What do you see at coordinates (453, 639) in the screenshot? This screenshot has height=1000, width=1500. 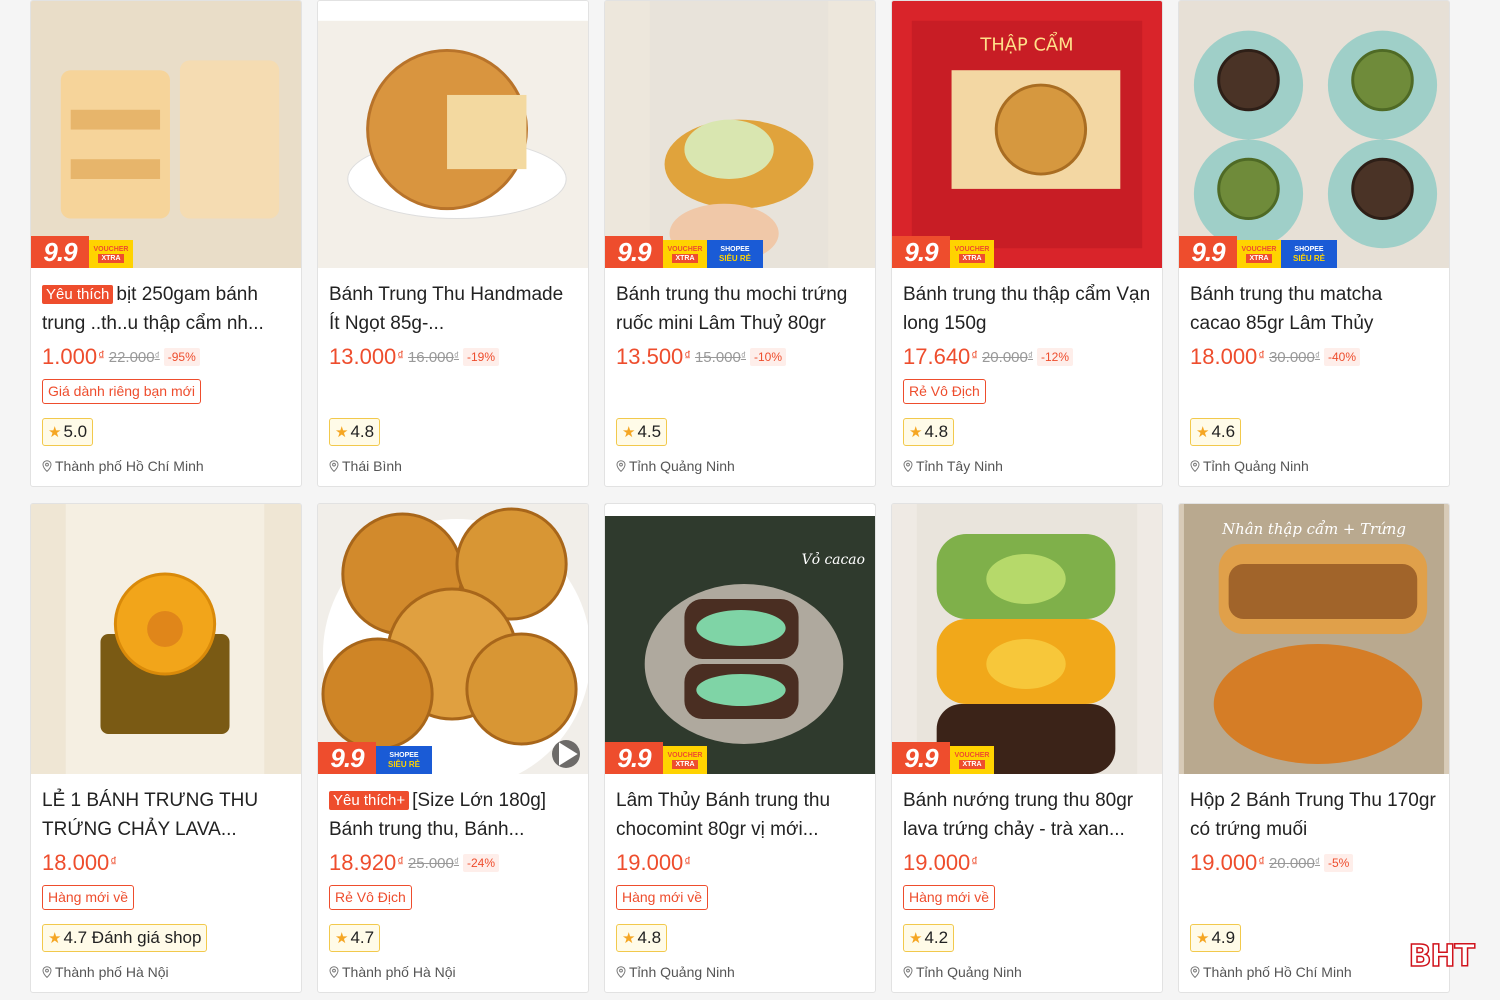 I see `mooncake-plate-image: 9.9 SHOPEE SIÊU RẺ` at bounding box center [453, 639].